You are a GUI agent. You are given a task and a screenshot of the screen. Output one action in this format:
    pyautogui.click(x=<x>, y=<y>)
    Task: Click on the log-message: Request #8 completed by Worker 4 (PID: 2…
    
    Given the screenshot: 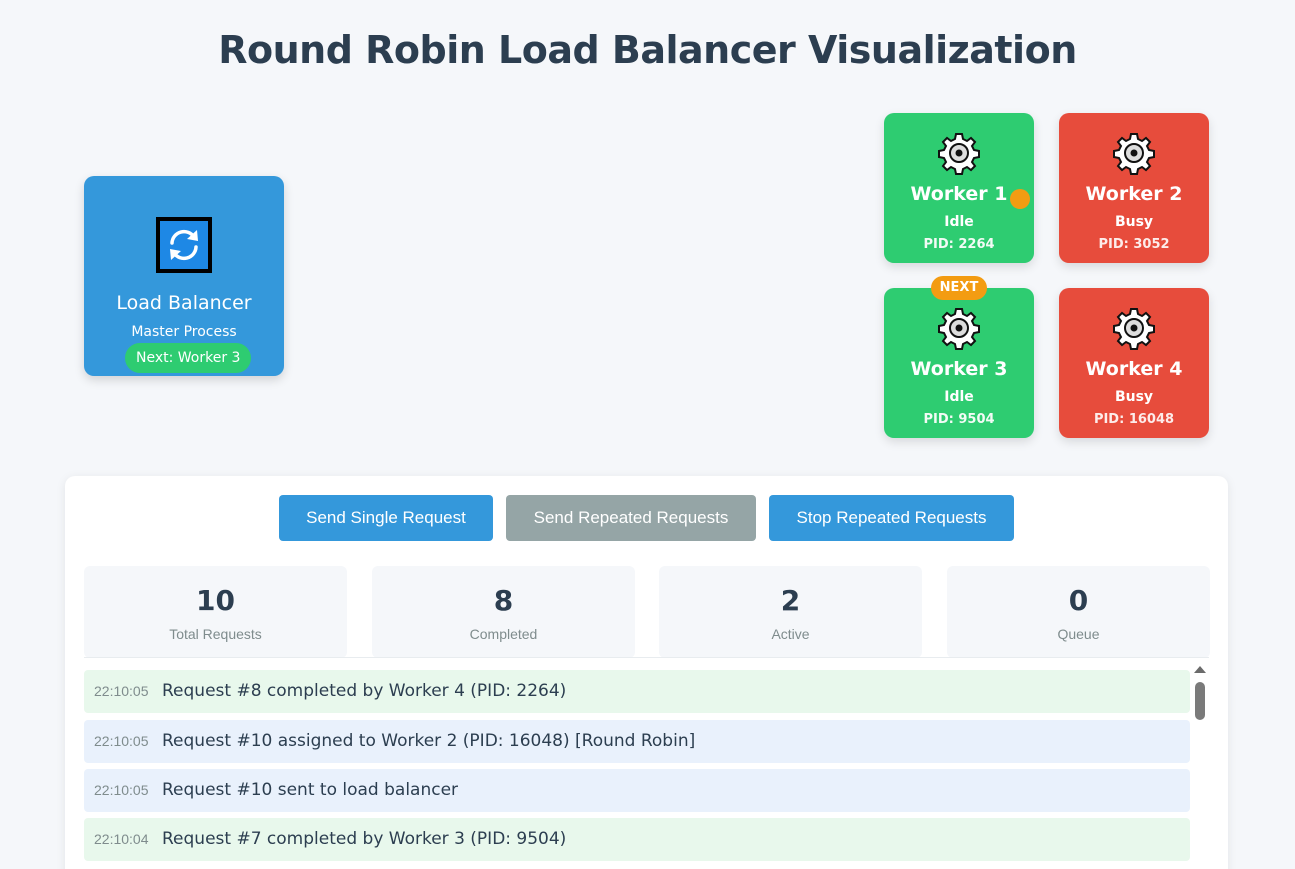 What is the action you would take?
    pyautogui.click(x=364, y=691)
    